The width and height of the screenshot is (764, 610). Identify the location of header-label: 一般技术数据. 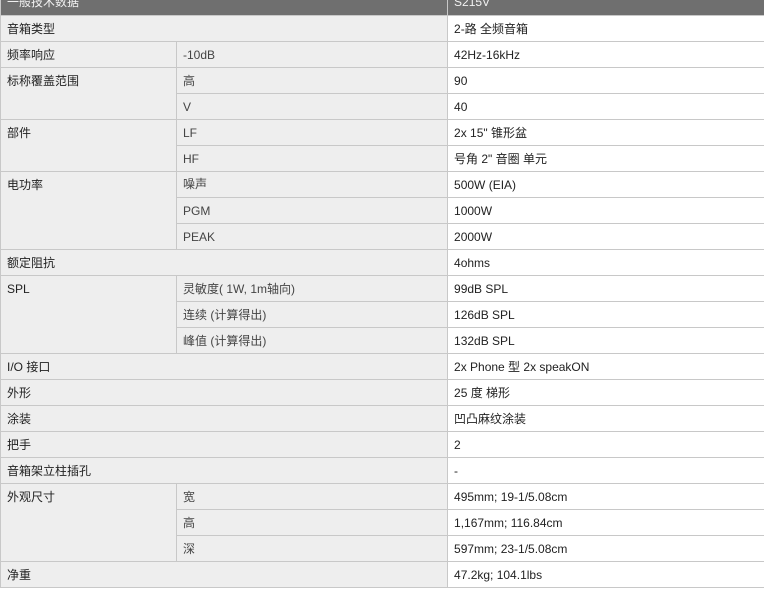
(224, 8).